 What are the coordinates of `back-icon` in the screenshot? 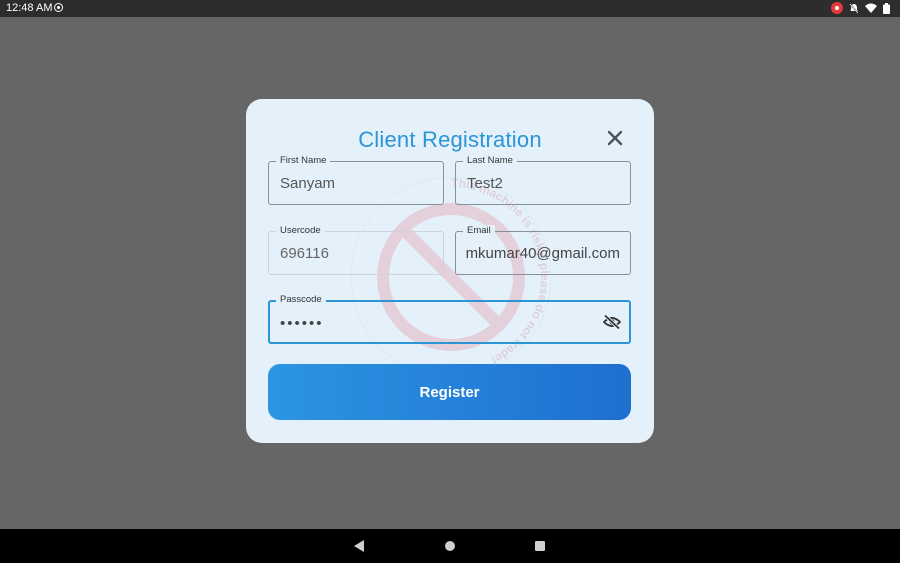 It's located at (359, 546).